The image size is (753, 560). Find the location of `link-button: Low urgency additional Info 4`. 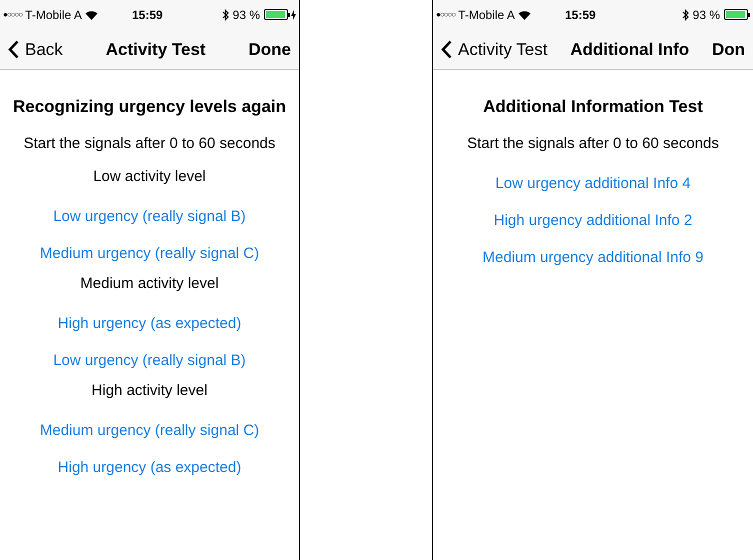

link-button: Low urgency additional Info 4 is located at coordinates (593, 183).